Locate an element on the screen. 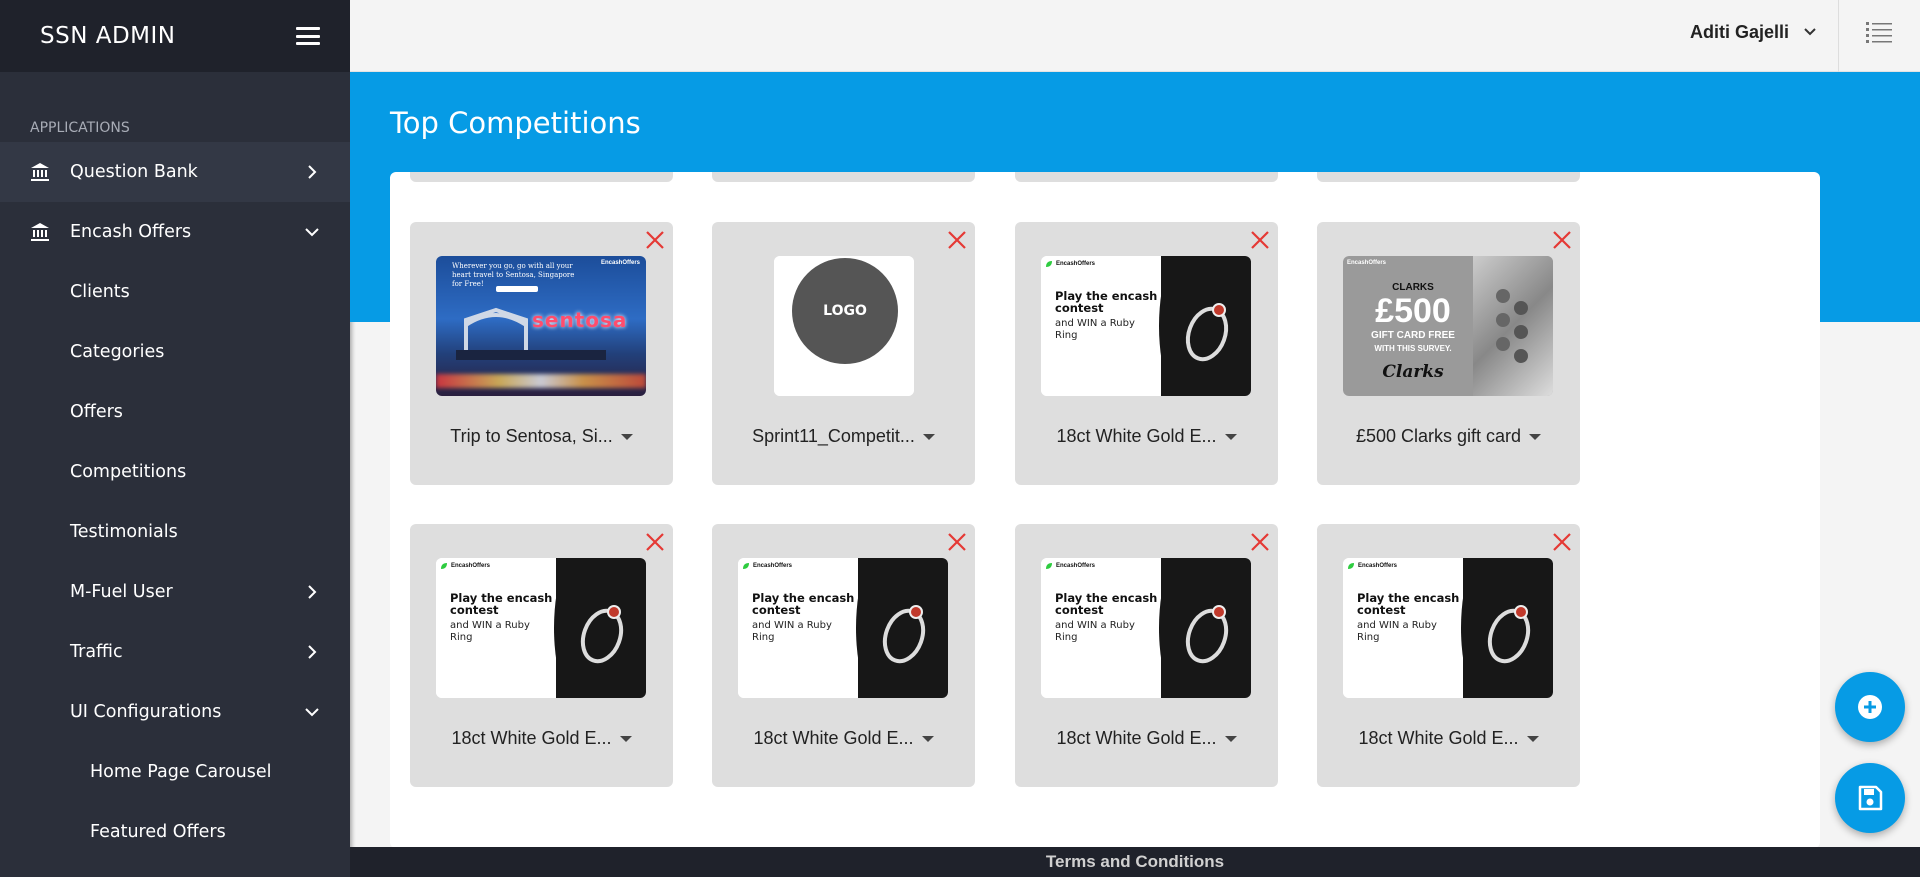 Image resolution: width=1920 pixels, height=885 pixels. sidebar-item-featured-offers: Featured Offers is located at coordinates (175, 832).